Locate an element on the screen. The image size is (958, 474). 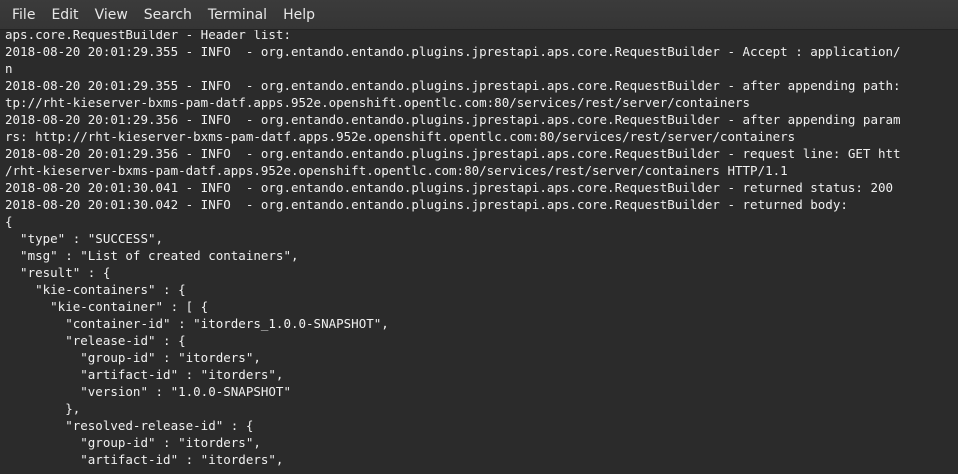
terminal-line: n is located at coordinates (9, 68).